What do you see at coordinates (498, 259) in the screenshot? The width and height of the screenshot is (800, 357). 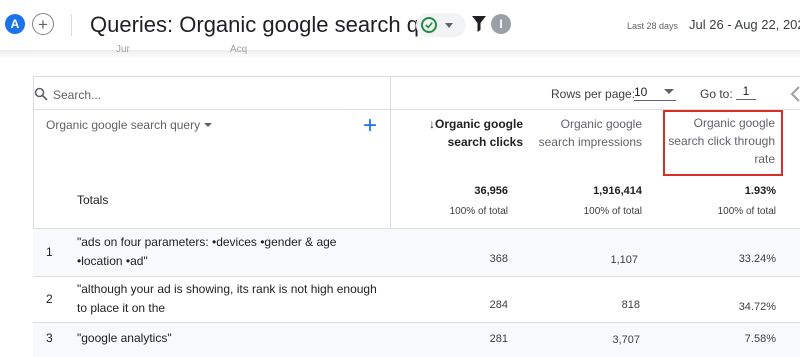 I see `row-clicks: 368` at bounding box center [498, 259].